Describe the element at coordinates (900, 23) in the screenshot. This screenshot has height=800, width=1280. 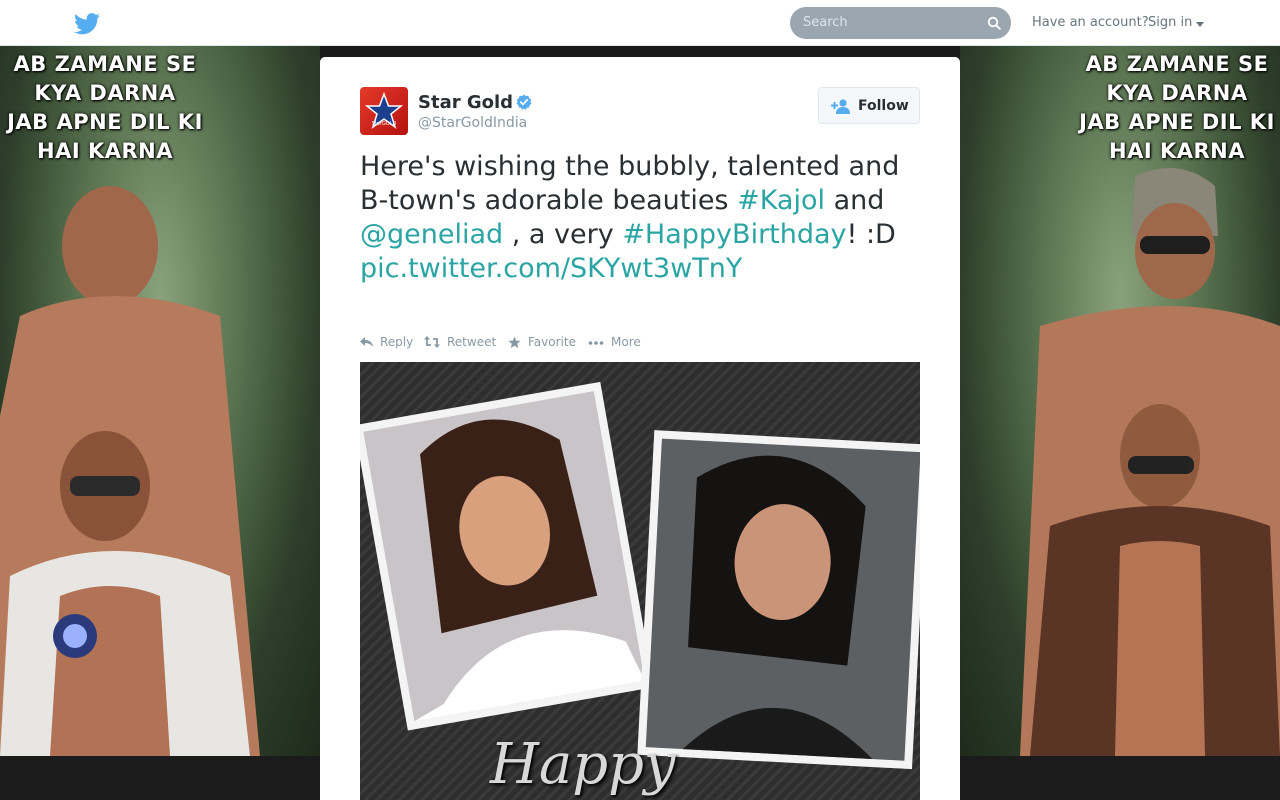
I see `search-input: Search` at that location.